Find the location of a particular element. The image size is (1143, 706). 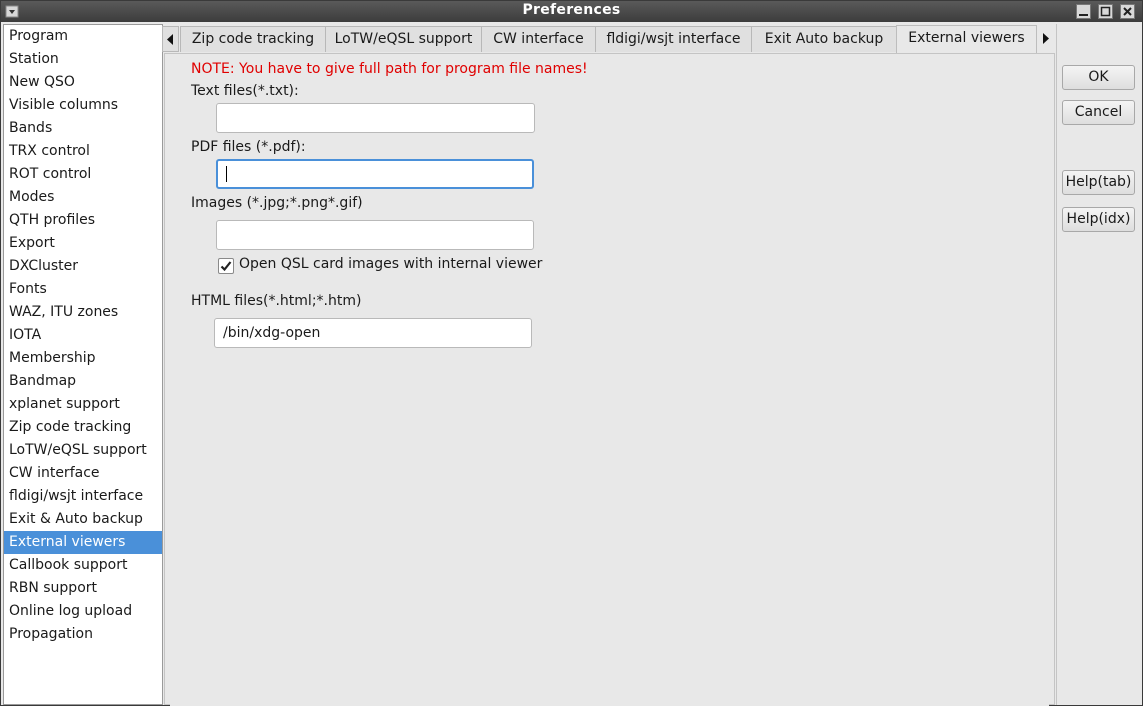

tab-fldigi-wsjt-interface: fldigi/wsjt interface is located at coordinates (673, 39).